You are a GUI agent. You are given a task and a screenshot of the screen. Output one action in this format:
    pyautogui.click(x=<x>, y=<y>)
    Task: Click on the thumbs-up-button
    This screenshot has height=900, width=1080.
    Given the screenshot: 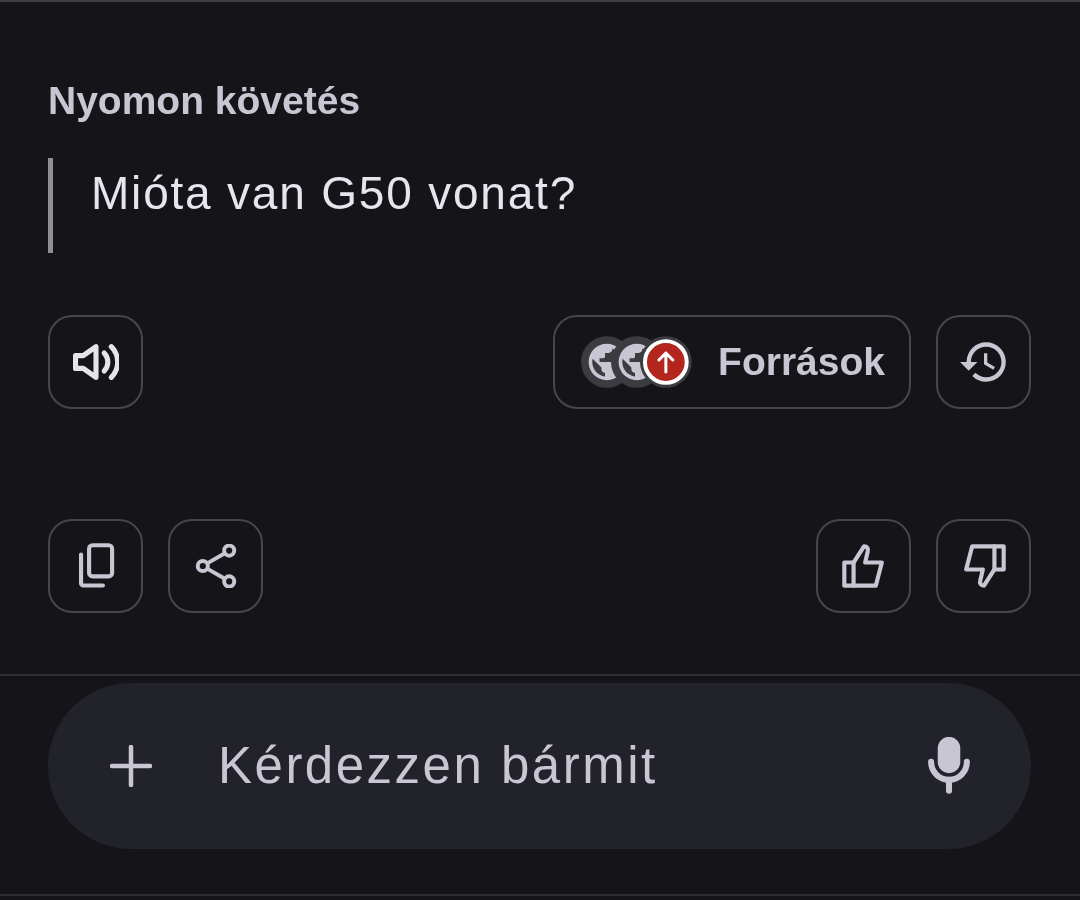 What is the action you would take?
    pyautogui.click(x=863, y=566)
    